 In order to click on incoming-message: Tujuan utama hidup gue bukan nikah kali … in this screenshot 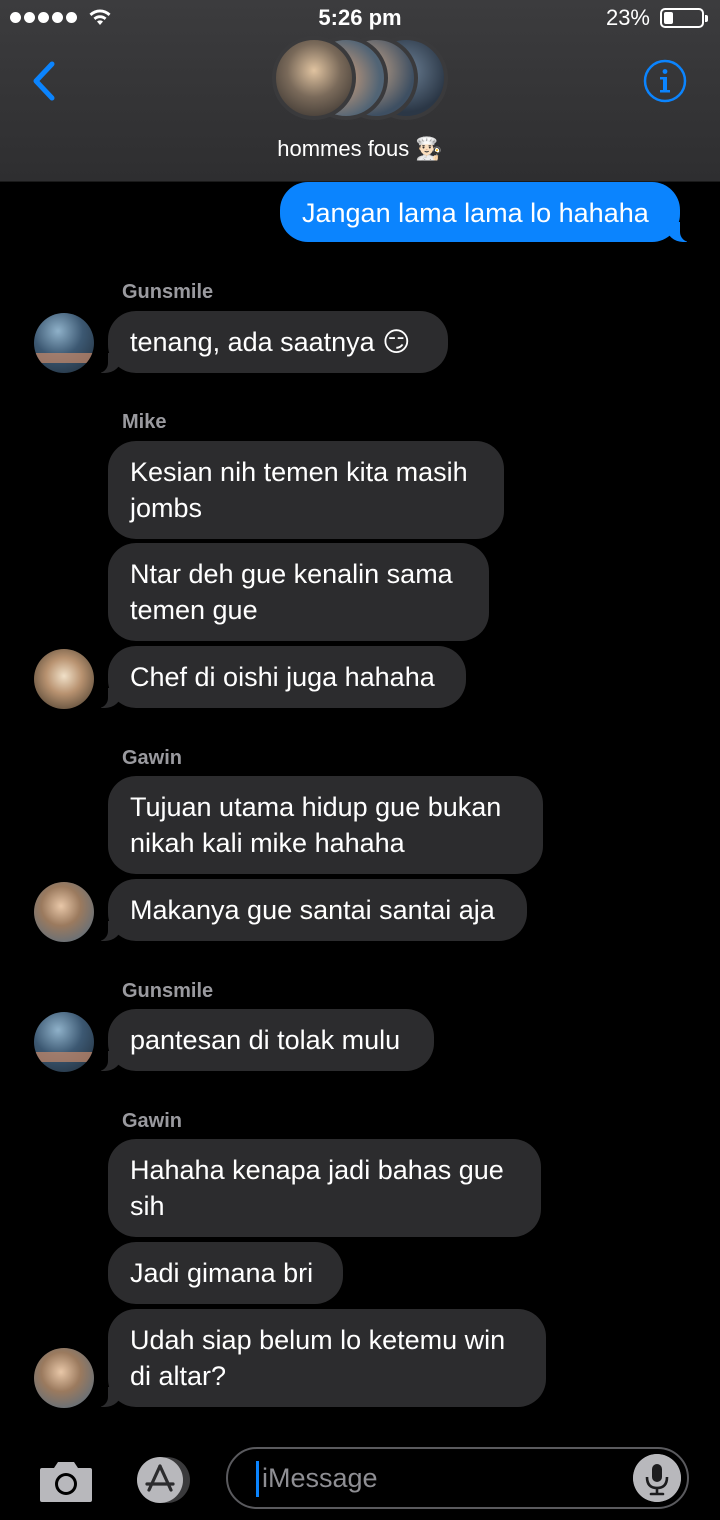, I will do `click(325, 825)`.